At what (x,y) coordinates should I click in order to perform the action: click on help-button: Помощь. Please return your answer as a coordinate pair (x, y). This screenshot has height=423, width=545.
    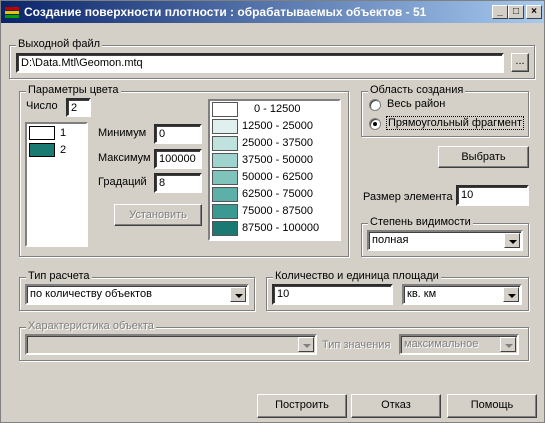
    Looking at the image, I should click on (492, 406).